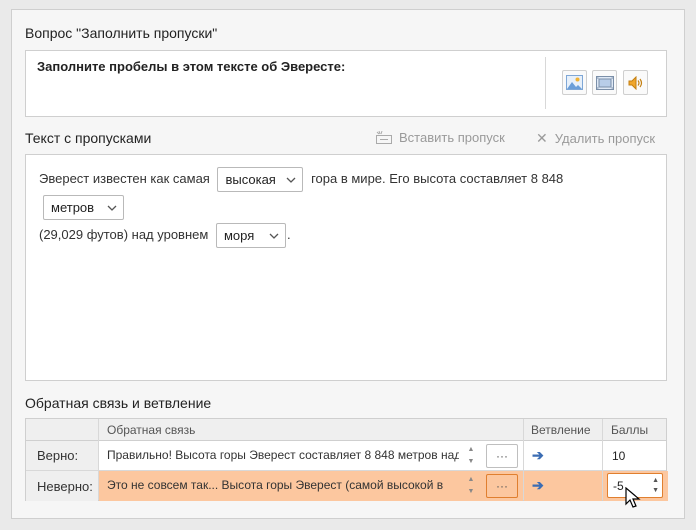 Image resolution: width=696 pixels, height=530 pixels. I want to click on gap-text-segment: гора в мире. Его высота составляет 8 848, so click(437, 178).